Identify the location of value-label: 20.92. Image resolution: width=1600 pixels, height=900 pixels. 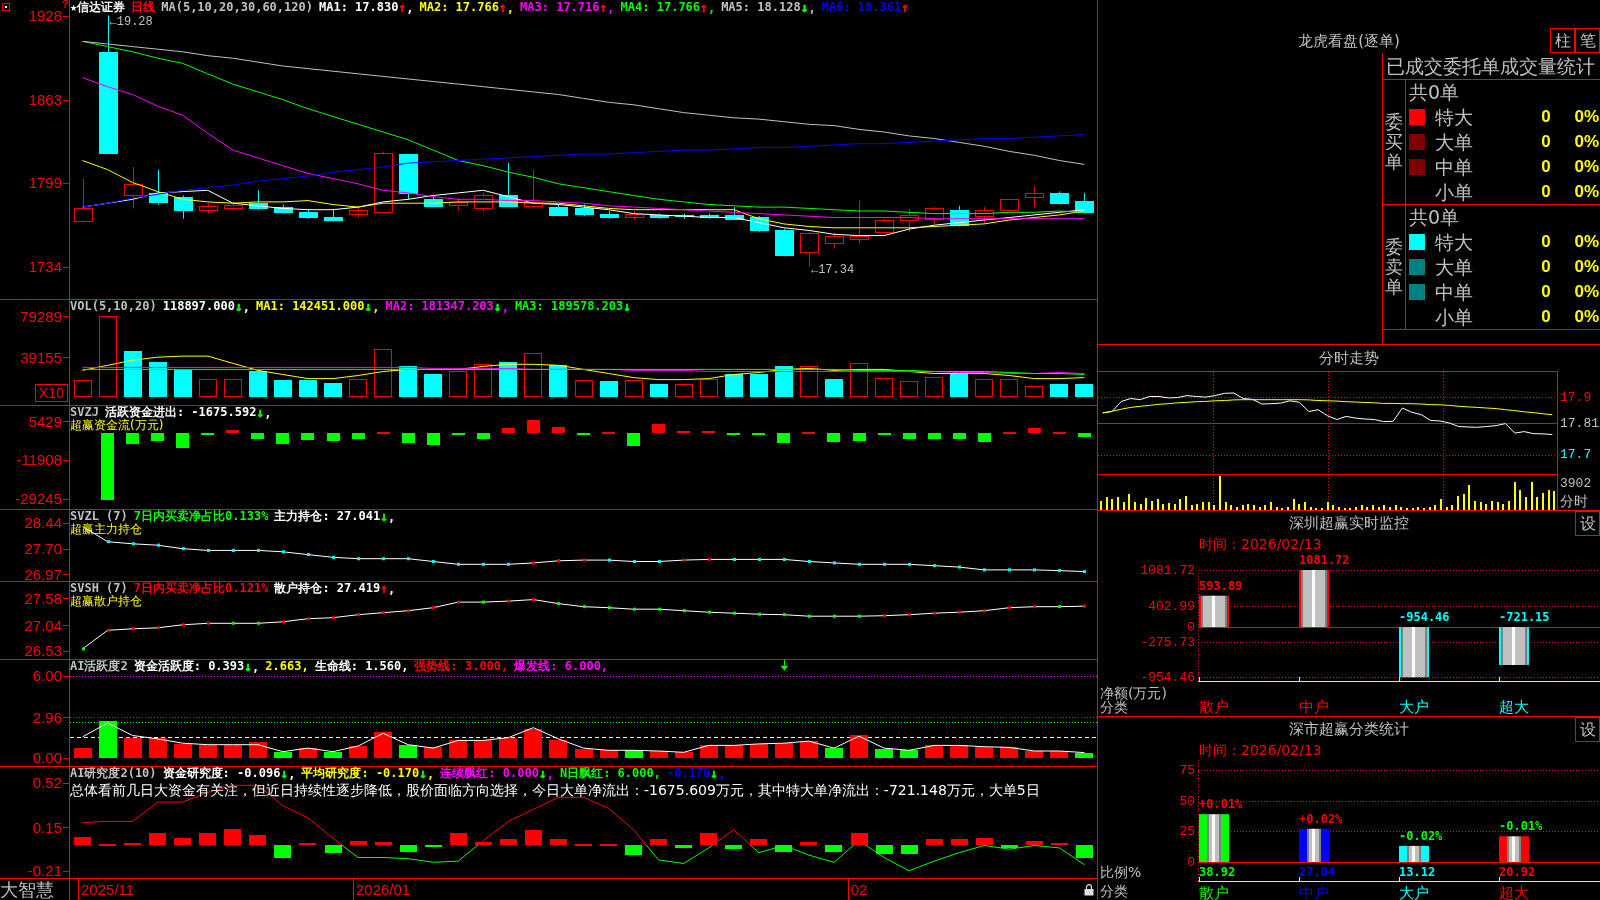
(1517, 872).